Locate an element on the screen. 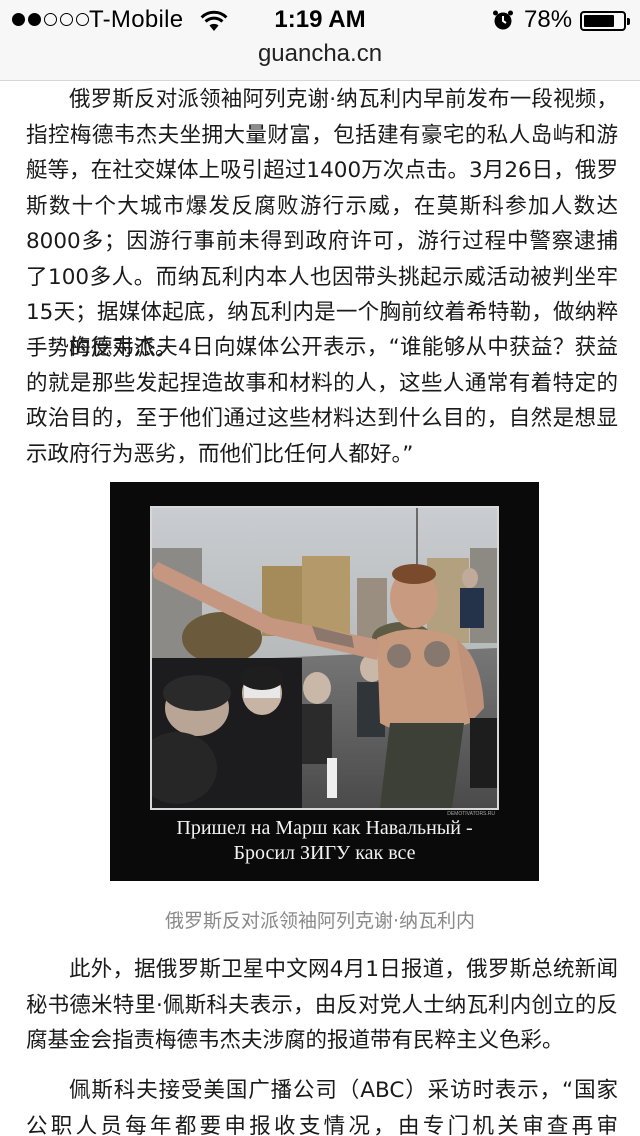 The image size is (640, 1136). top-bar: T-Mobile 1:19 AM 78% guancha.cn is located at coordinates (320, 40).